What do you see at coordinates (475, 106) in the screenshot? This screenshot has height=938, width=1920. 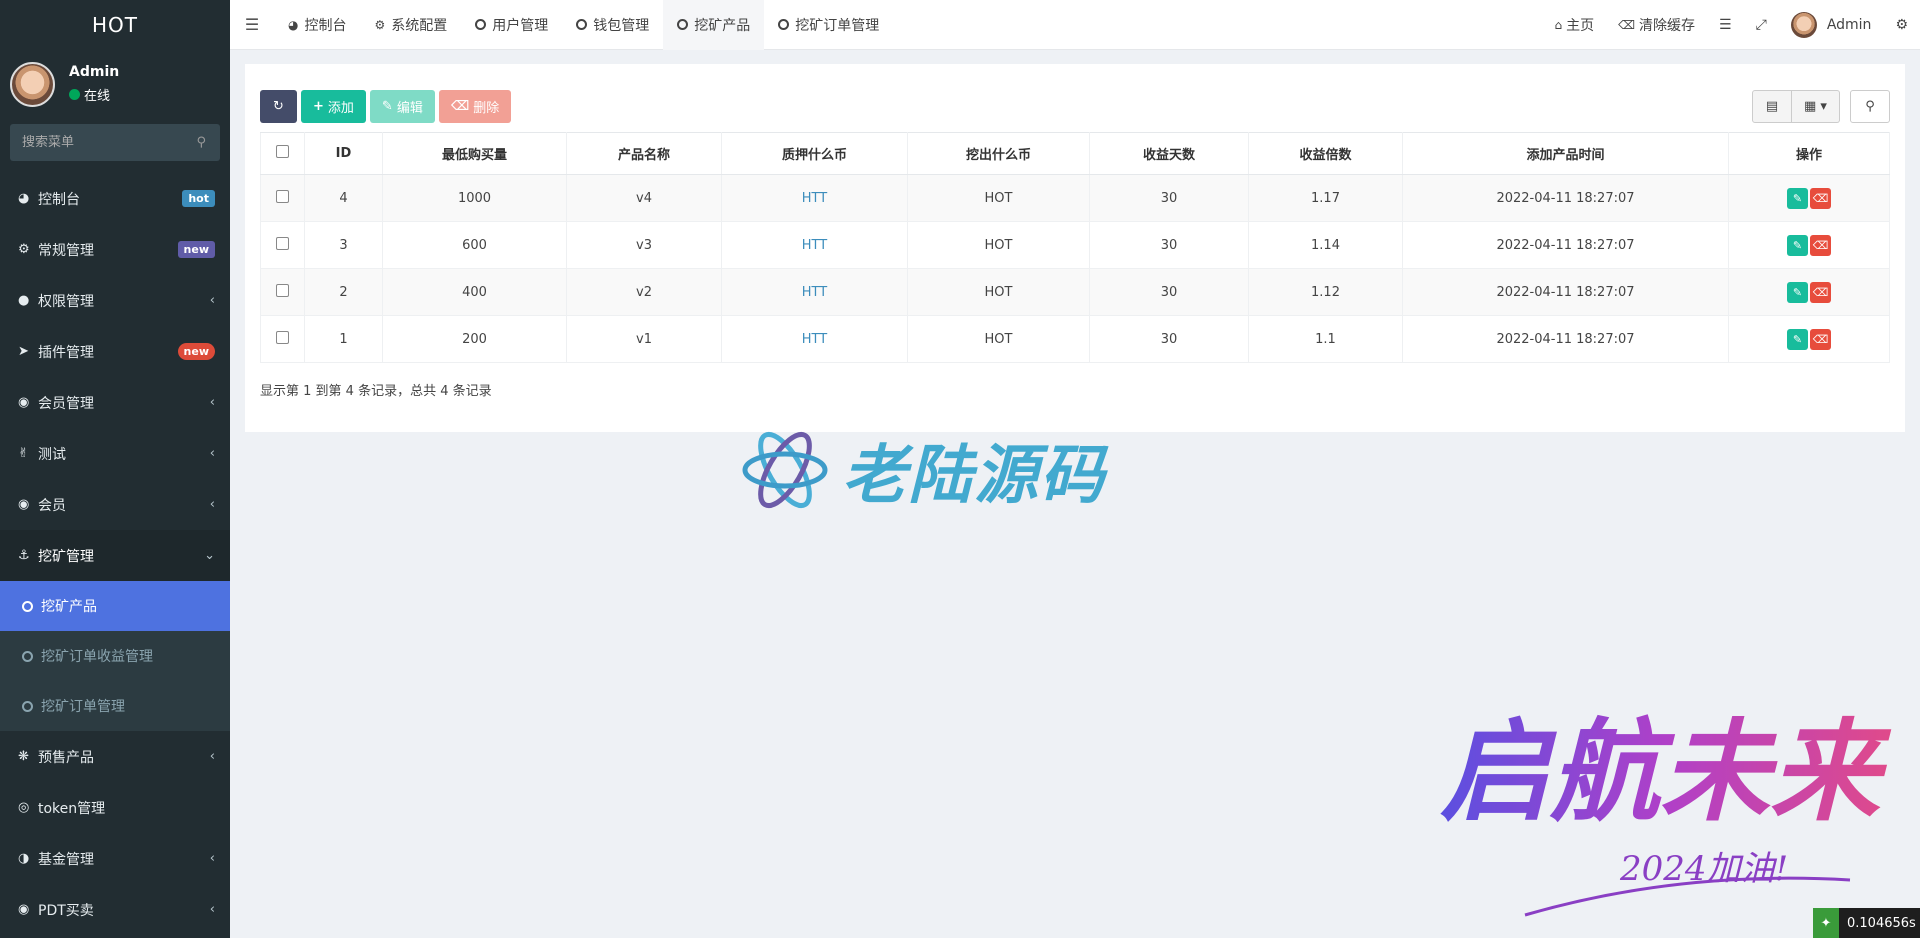 I see `delete-button: ⌫ 删除` at bounding box center [475, 106].